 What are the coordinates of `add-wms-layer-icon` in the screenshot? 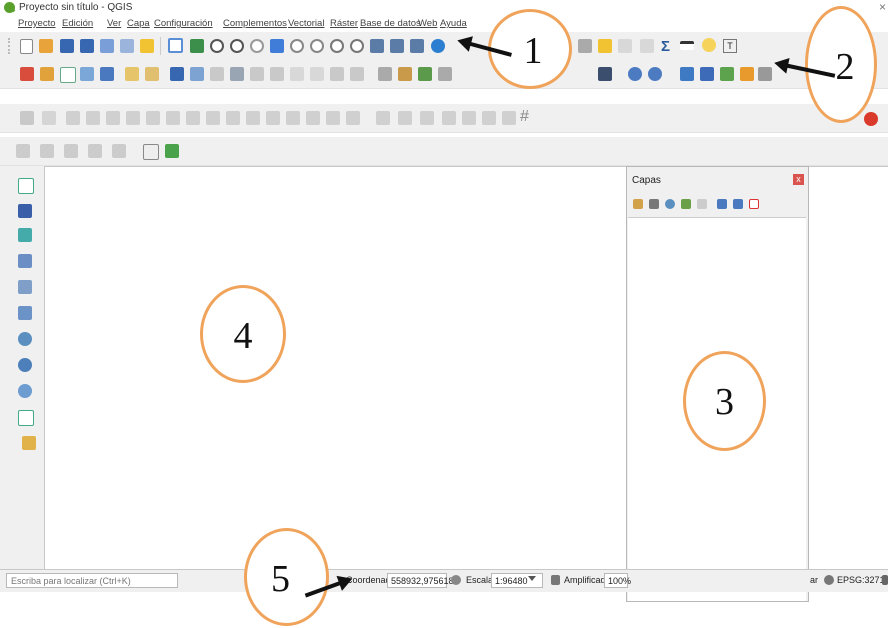 It's located at (25, 365).